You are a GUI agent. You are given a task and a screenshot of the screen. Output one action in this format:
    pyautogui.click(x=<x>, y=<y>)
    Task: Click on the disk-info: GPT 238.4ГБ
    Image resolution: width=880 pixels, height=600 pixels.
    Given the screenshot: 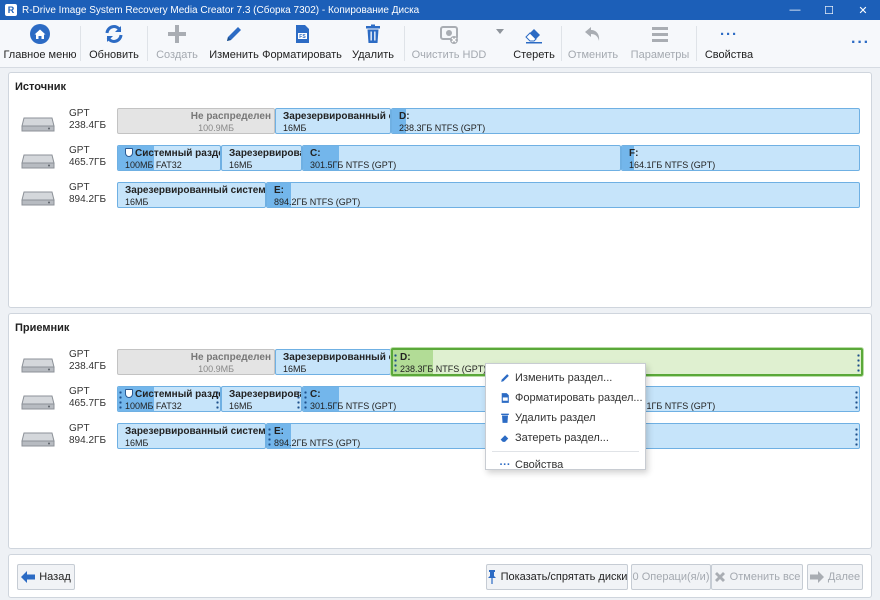 What is the action you would take?
    pyautogui.click(x=88, y=360)
    